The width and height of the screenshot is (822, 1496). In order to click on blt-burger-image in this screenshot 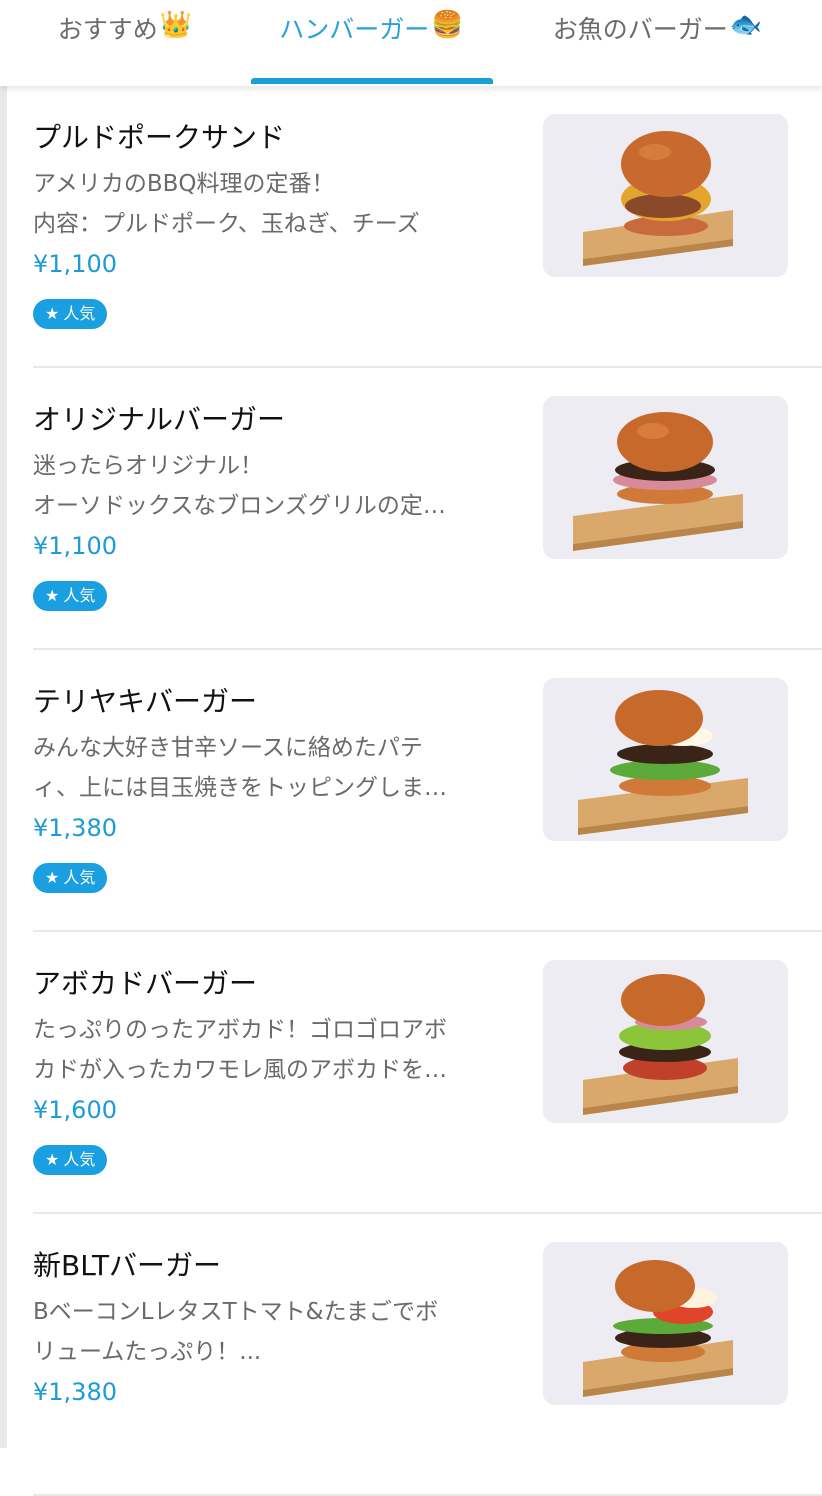, I will do `click(665, 1323)`.